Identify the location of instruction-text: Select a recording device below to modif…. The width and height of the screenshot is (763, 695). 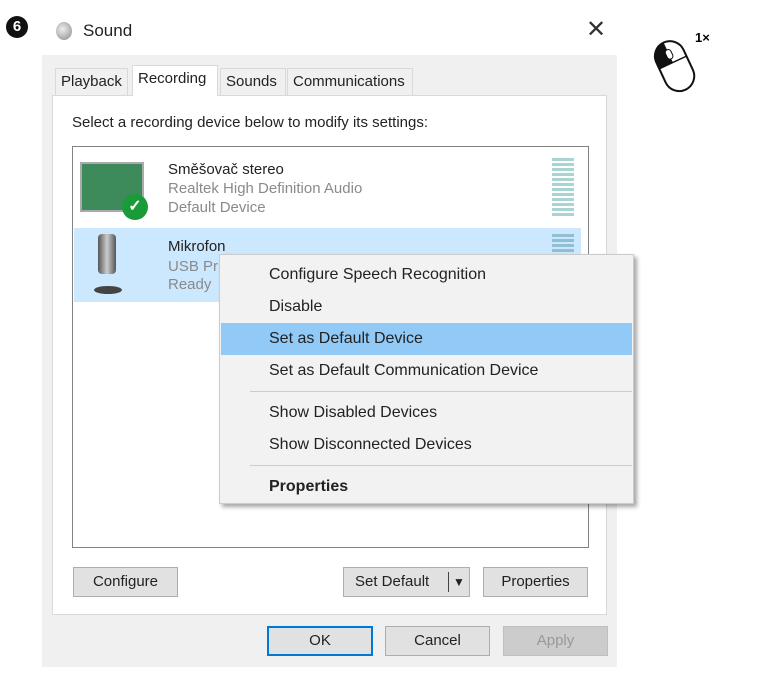
(250, 122).